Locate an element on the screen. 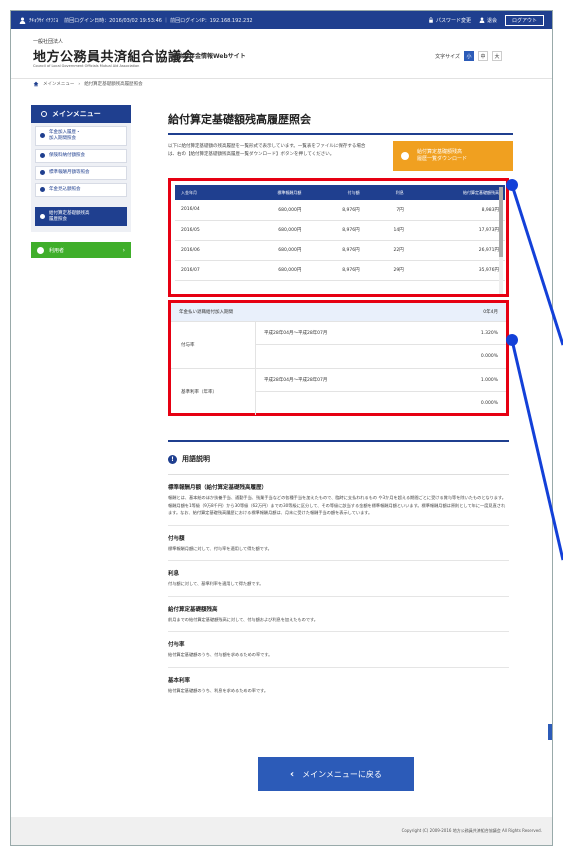 This screenshot has width=563, height=856. table-row: 2016/07 680,000円 8,976円 29円 35,976円 is located at coordinates (340, 270).